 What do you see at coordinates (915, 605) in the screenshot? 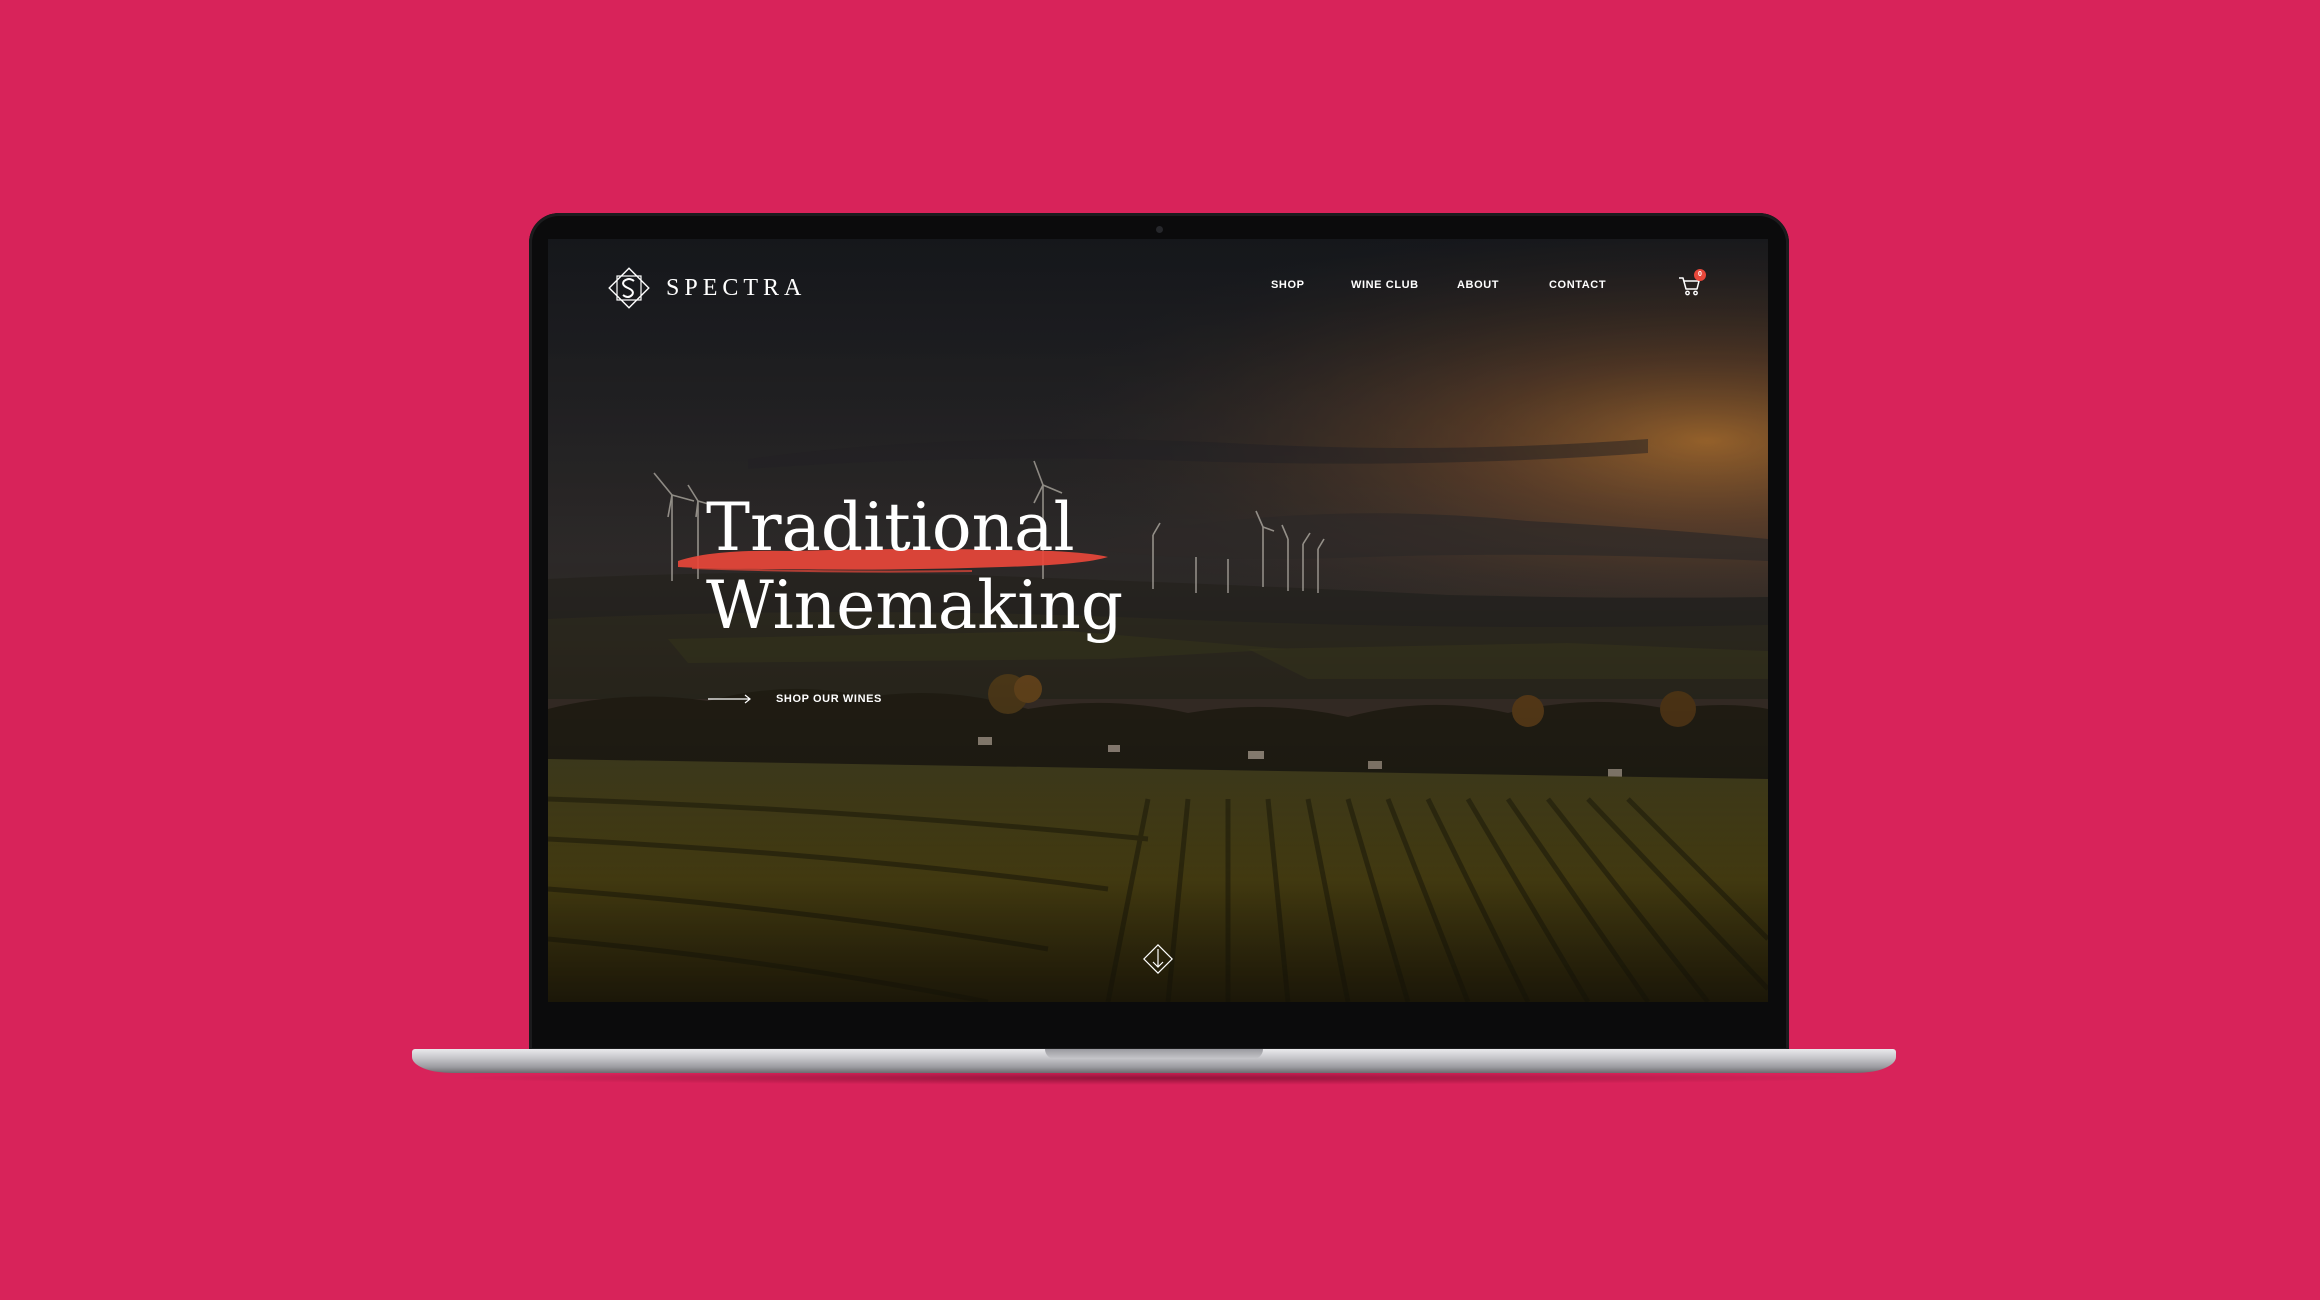
I see `hero-title-line-2: Winemaking` at bounding box center [915, 605].